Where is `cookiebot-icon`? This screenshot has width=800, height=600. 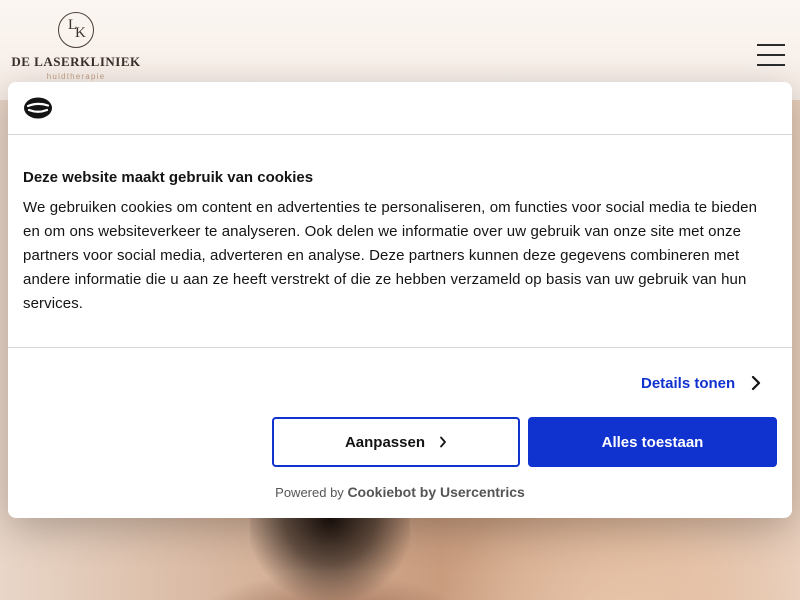 cookiebot-icon is located at coordinates (38, 108).